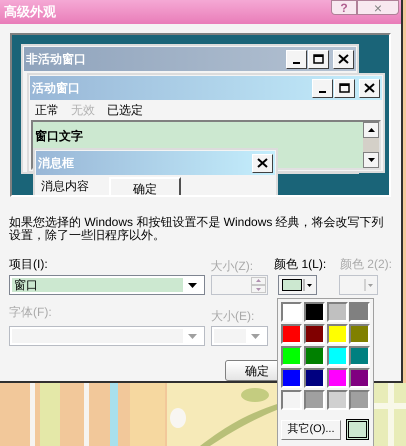 The width and height of the screenshot is (406, 446). I want to click on up-arrow-icon, so click(371, 130).